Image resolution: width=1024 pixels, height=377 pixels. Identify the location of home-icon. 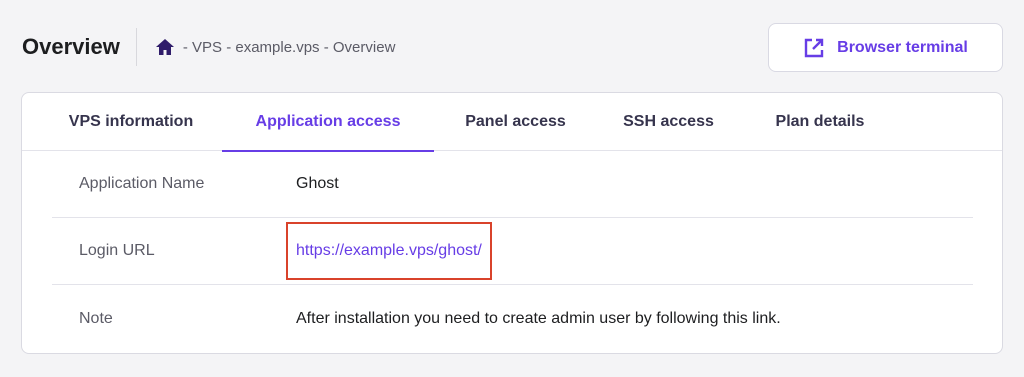
(165, 47).